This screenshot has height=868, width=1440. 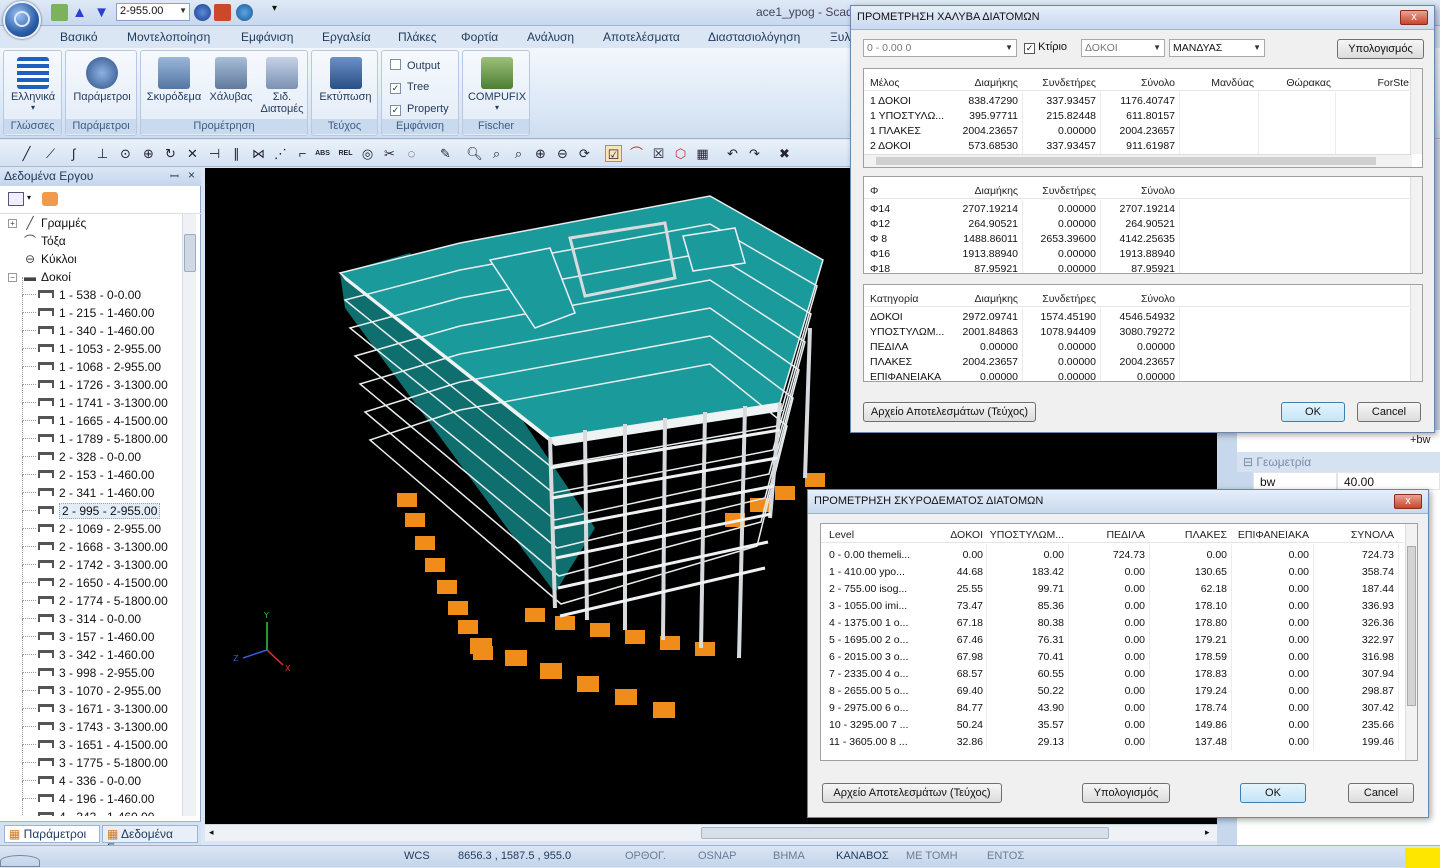 I want to click on table-row: 1 ΠΛΑΚΕΣ 2004.23657 0.00000 2004.23657, so click(x=1136, y=131).